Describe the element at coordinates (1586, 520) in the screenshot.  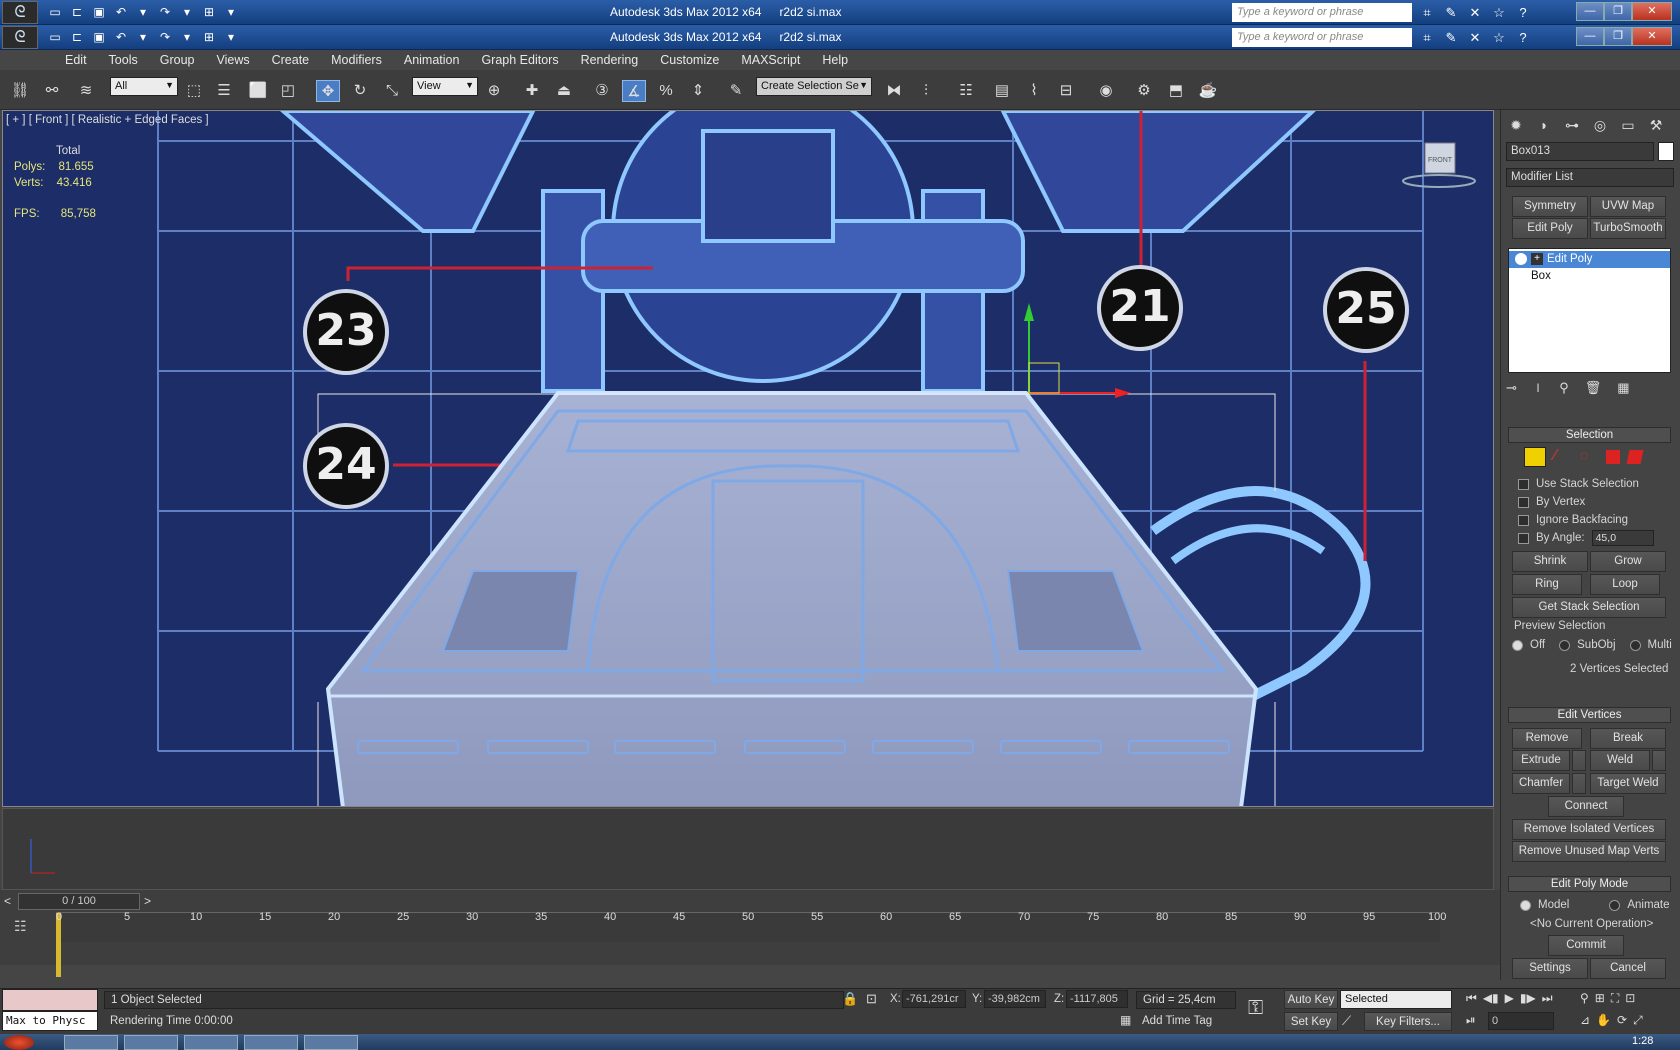
I see `ignore-backfacing-checkbox: Ignore Backfacing` at that location.